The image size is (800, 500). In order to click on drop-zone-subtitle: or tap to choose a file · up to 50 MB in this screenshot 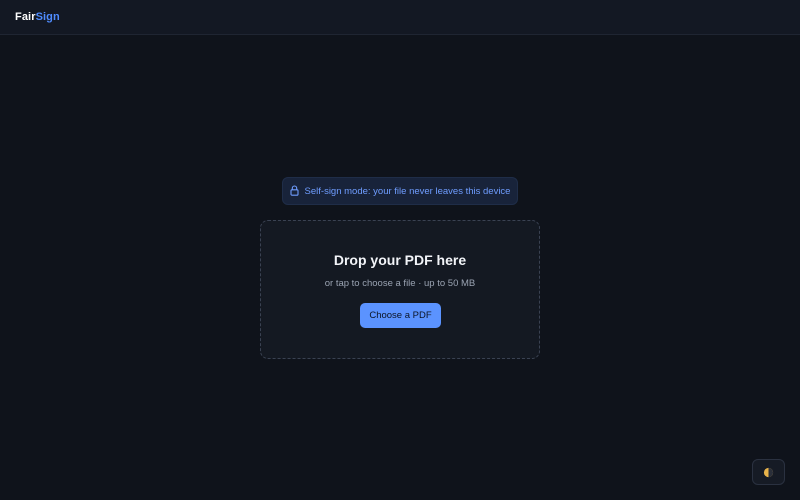, I will do `click(400, 283)`.